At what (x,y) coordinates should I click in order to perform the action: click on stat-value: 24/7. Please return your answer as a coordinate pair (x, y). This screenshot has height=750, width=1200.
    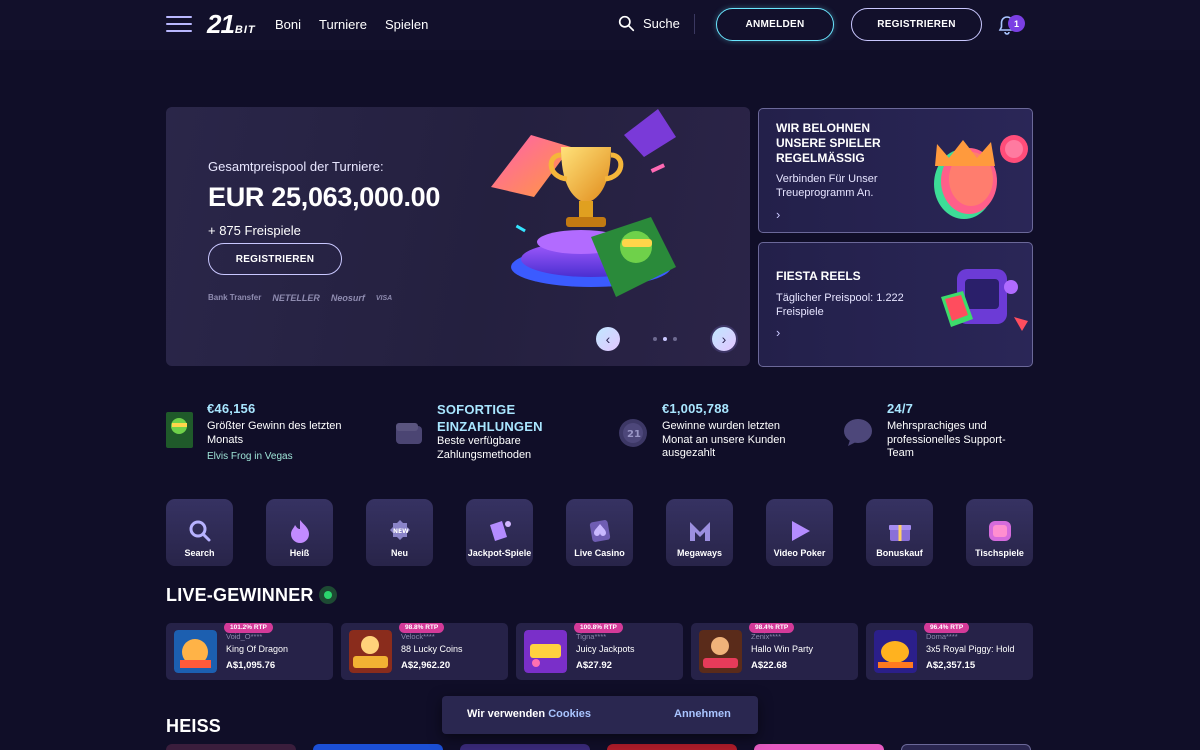
    Looking at the image, I should click on (900, 408).